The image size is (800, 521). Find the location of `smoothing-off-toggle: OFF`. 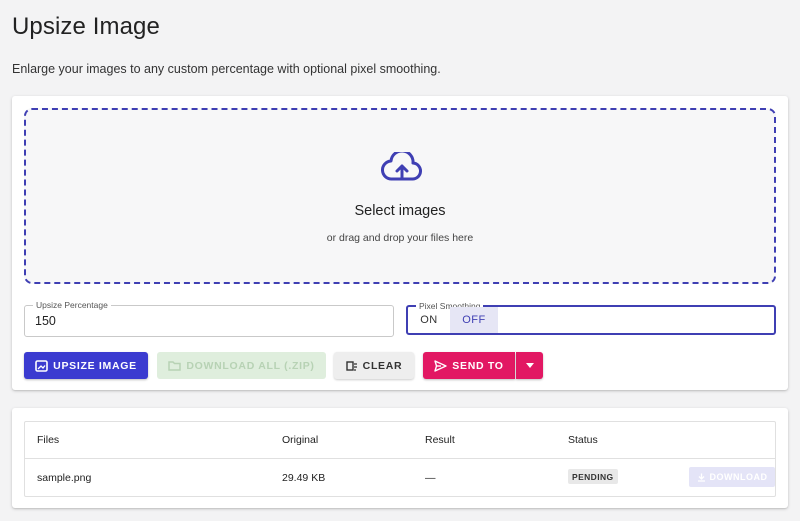

smoothing-off-toggle: OFF is located at coordinates (474, 320).